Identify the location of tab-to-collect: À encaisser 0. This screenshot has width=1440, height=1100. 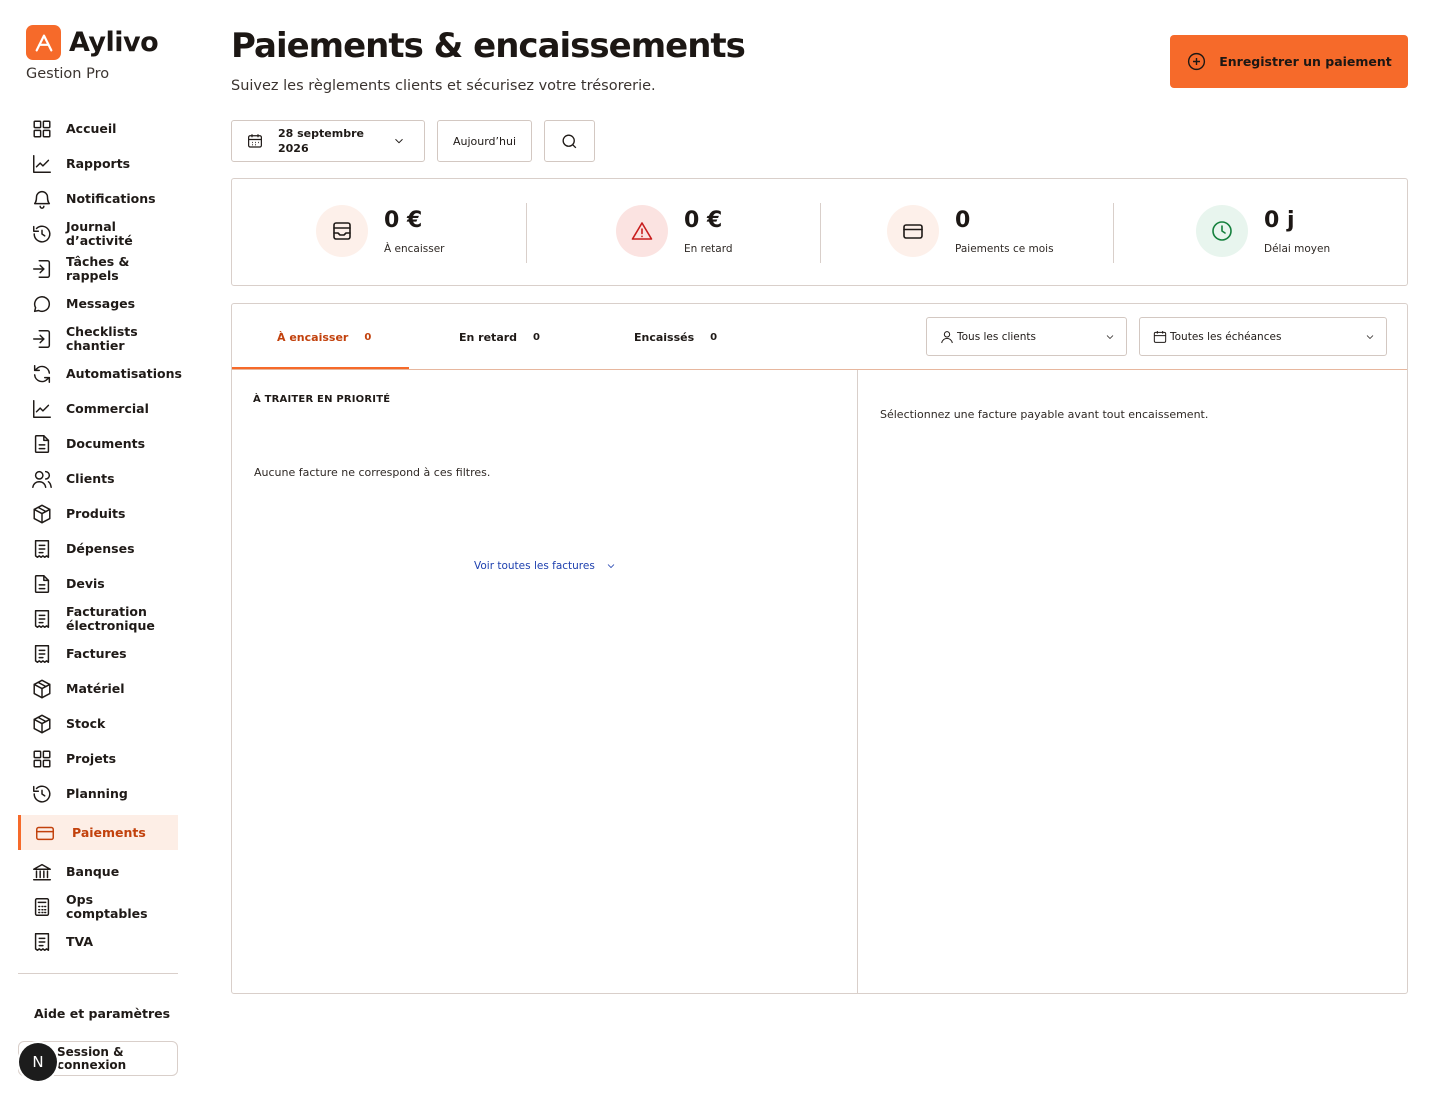
(324, 337).